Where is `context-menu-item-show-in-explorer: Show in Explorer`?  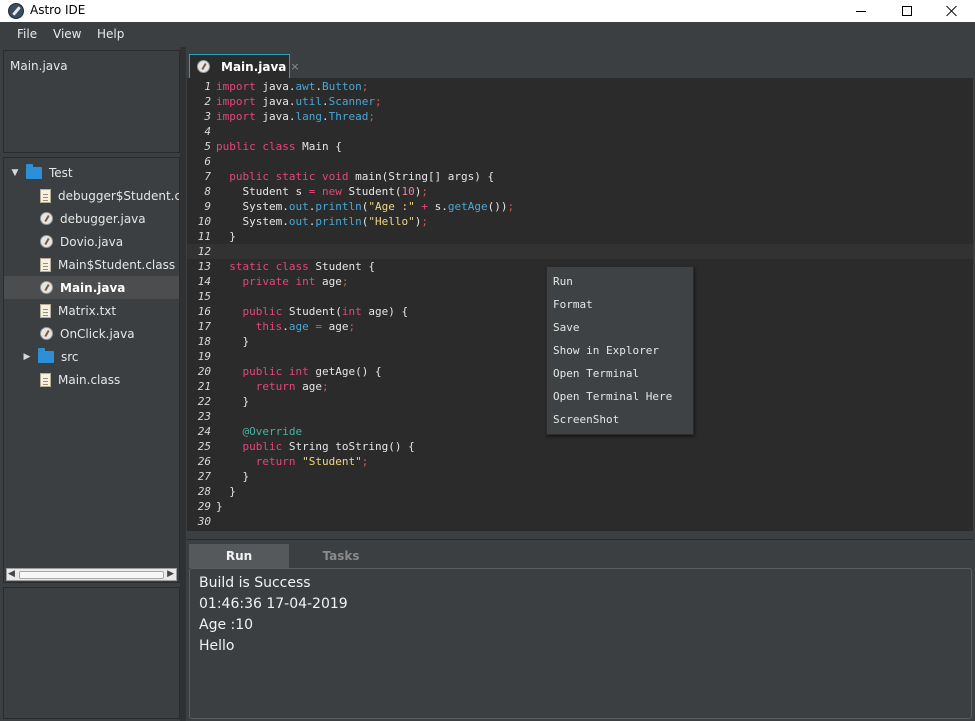
context-menu-item-show-in-explorer: Show in Explorer is located at coordinates (620, 350).